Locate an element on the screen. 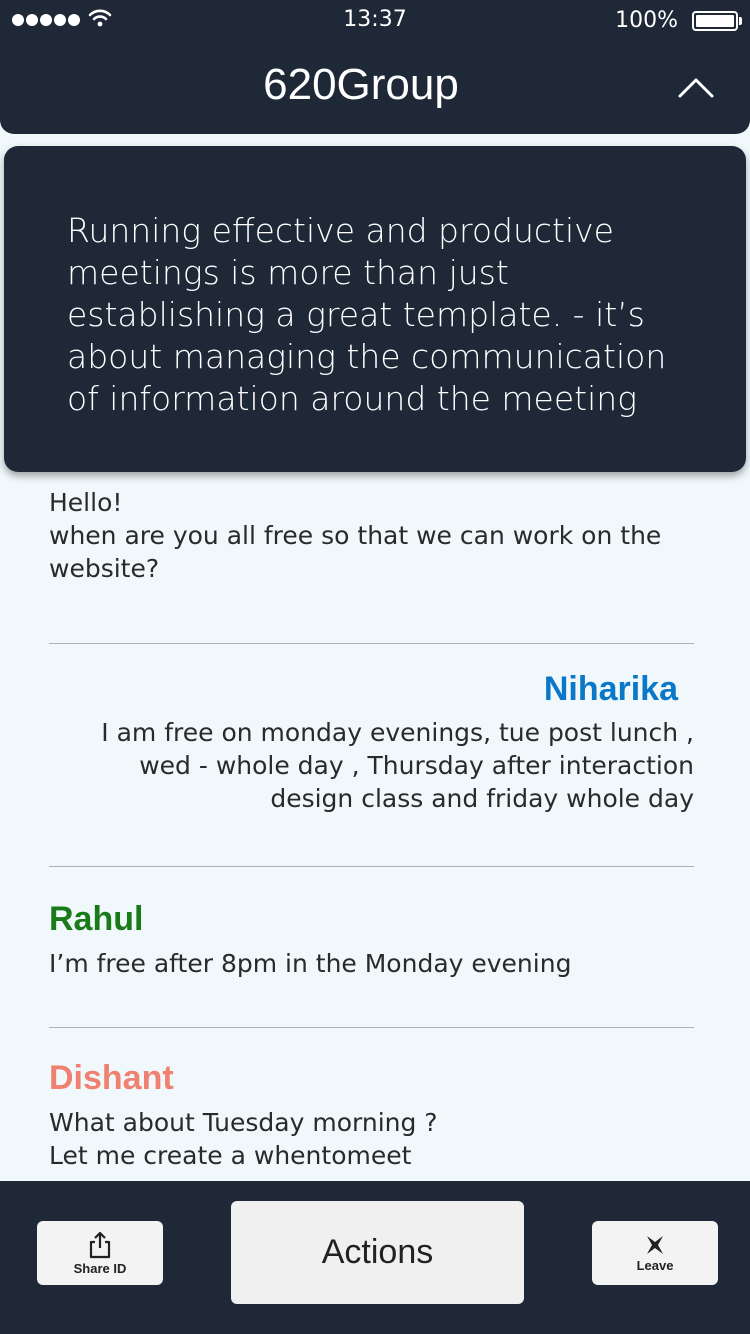 This screenshot has height=1334, width=750. actions-button: Actions is located at coordinates (377, 1252).